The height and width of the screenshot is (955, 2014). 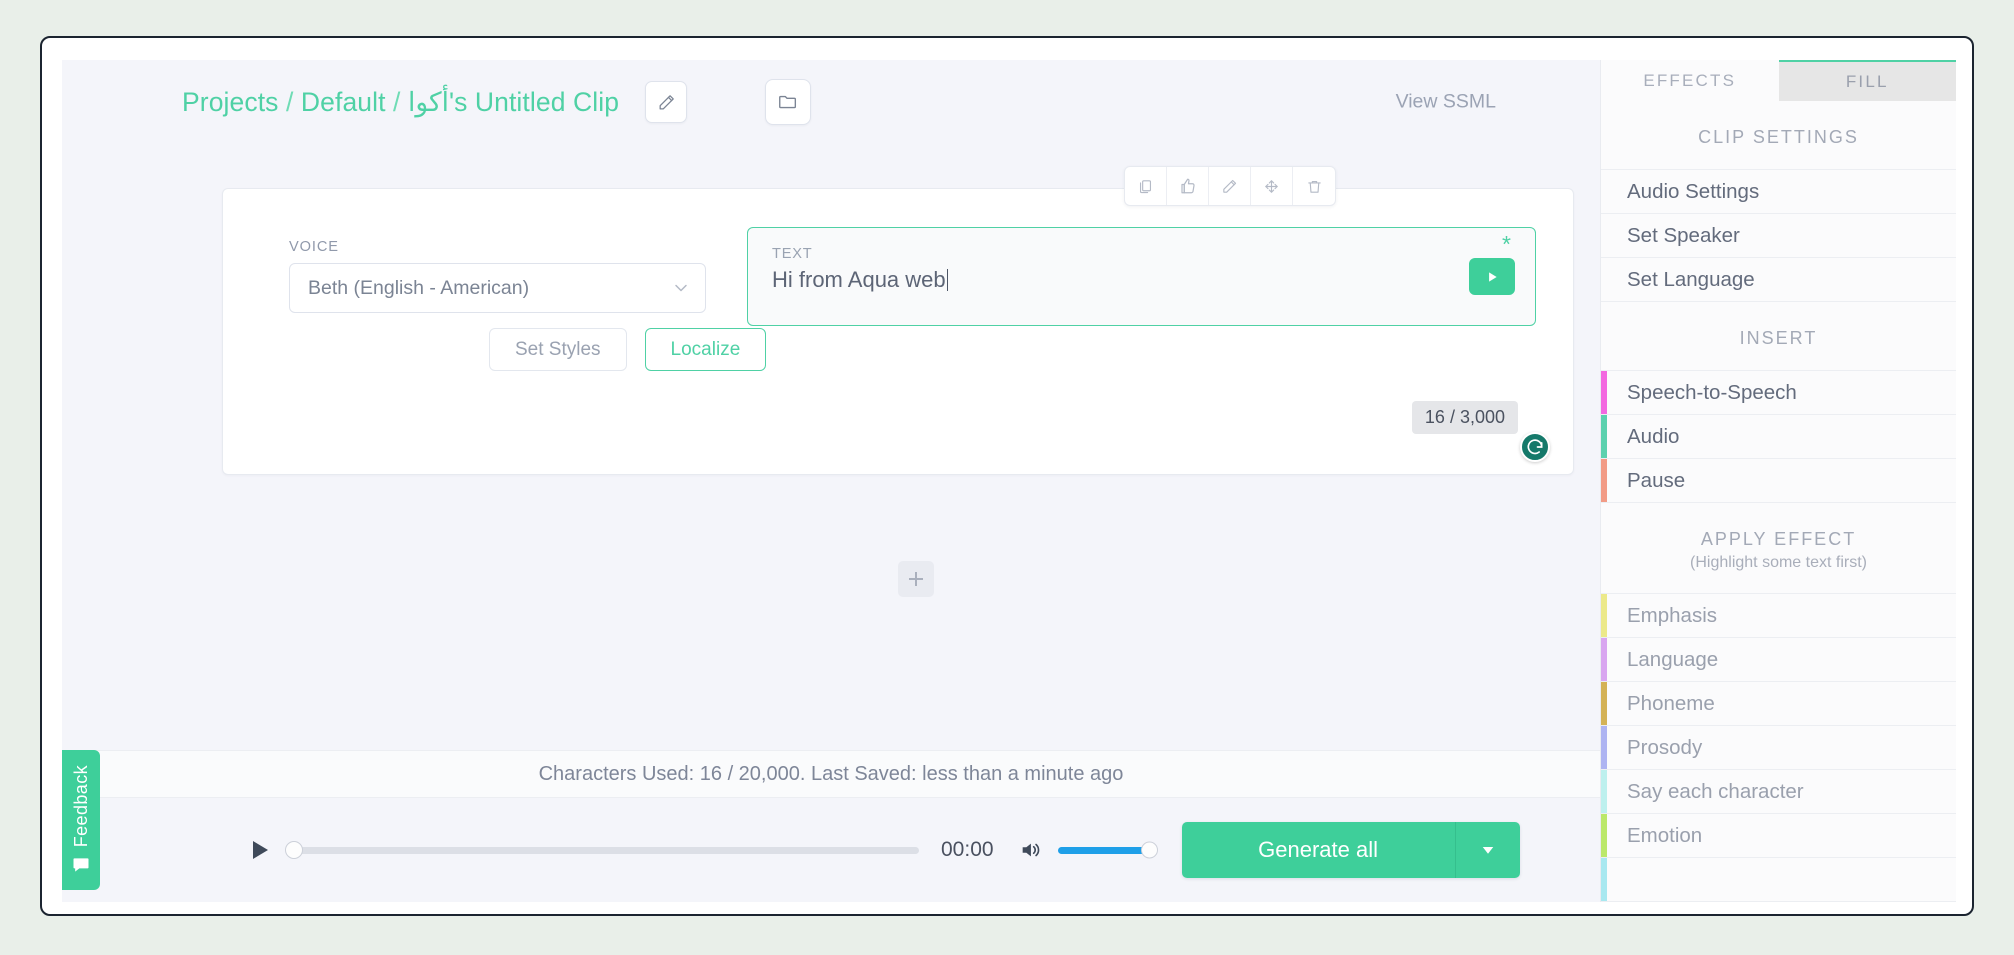 What do you see at coordinates (1671, 703) in the screenshot?
I see `sidebar-item-label: Phoneme` at bounding box center [1671, 703].